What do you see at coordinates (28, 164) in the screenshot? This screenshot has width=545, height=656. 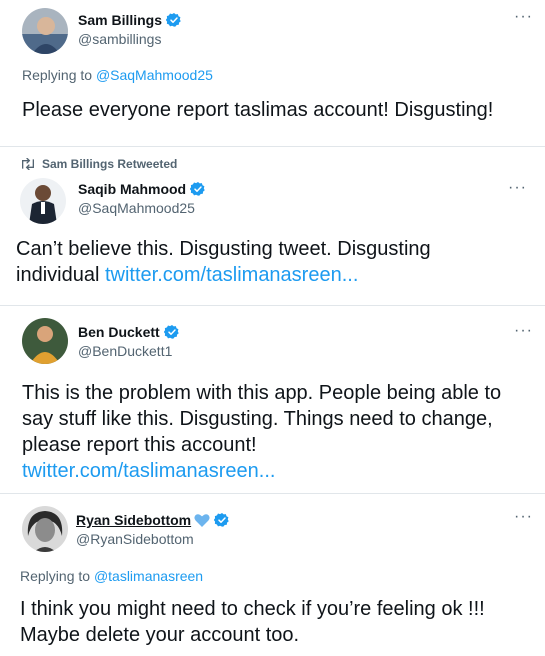 I see `retweet-icon` at bounding box center [28, 164].